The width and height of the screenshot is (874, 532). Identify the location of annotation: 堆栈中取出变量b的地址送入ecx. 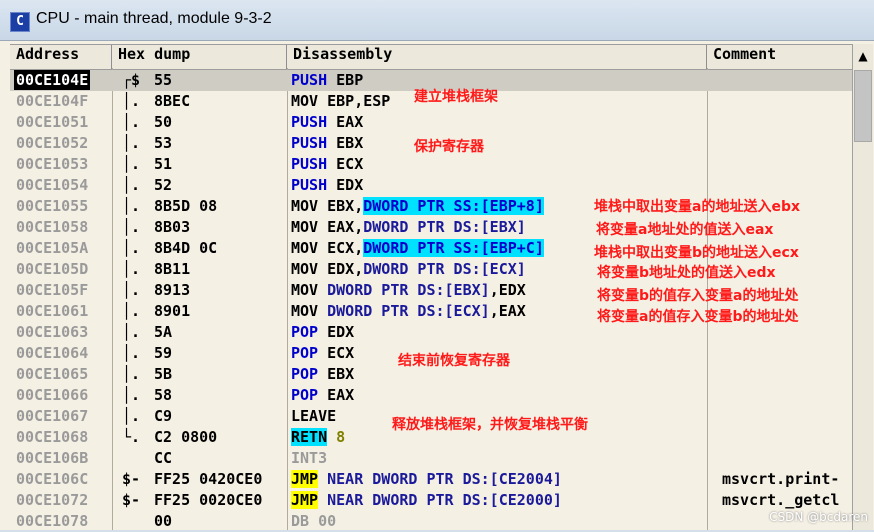
(696, 253).